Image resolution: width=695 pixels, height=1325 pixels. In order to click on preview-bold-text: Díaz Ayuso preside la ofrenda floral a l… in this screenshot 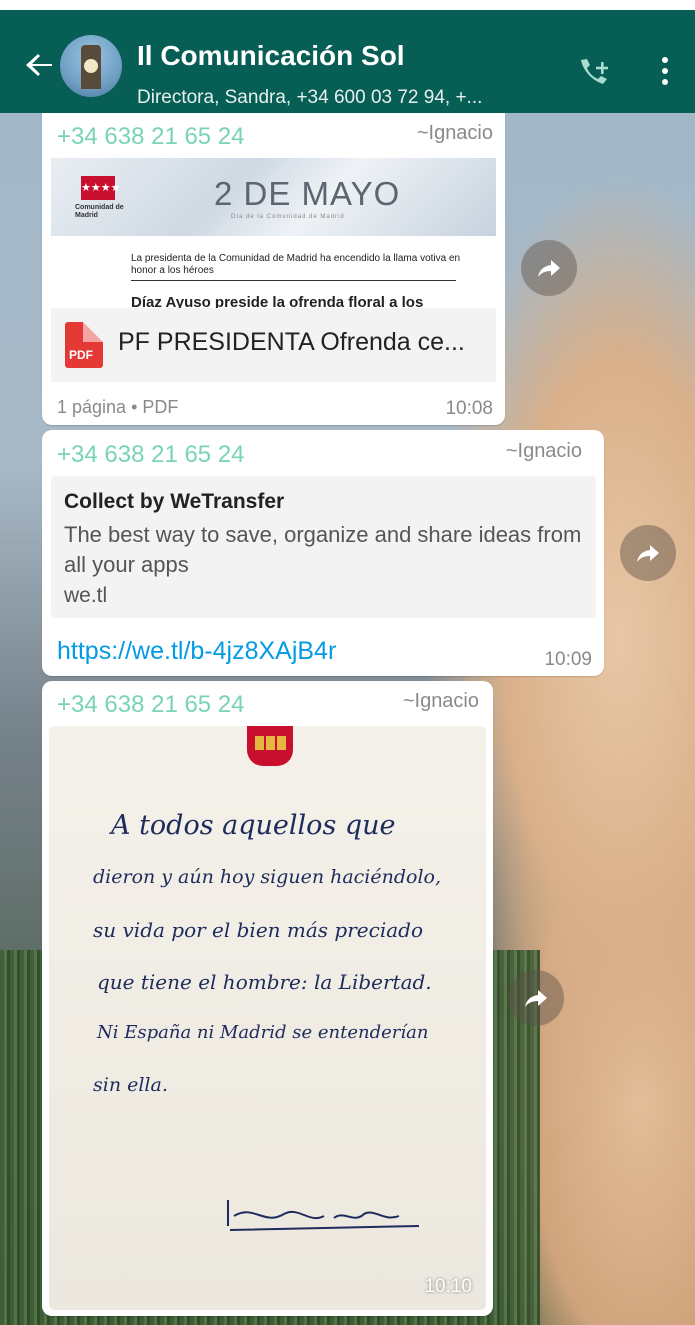, I will do `click(277, 301)`.